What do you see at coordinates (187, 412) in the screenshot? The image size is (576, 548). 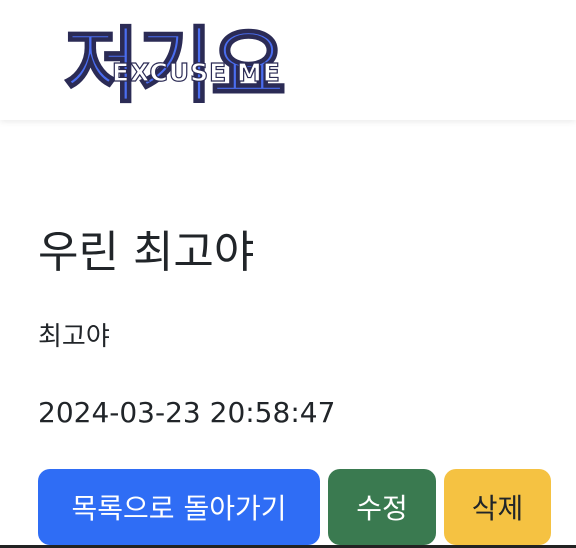 I see `post-date: 2024-03-23 20:58:47` at bounding box center [187, 412].